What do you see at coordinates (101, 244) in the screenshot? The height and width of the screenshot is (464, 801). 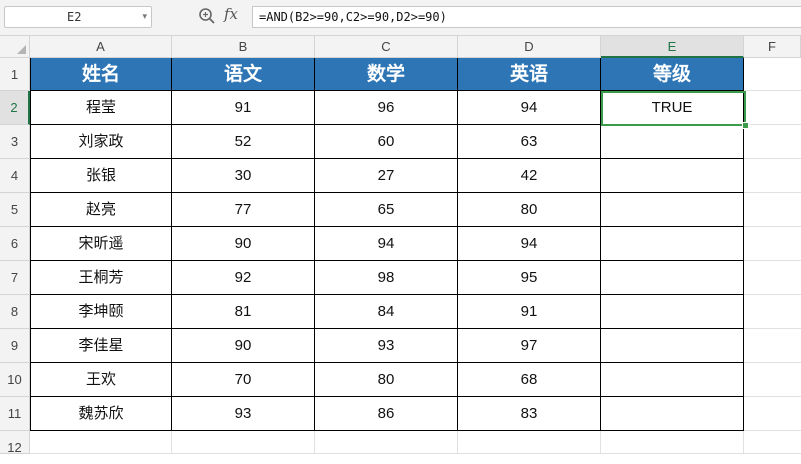 I see `table-cell: 宋昕遥` at bounding box center [101, 244].